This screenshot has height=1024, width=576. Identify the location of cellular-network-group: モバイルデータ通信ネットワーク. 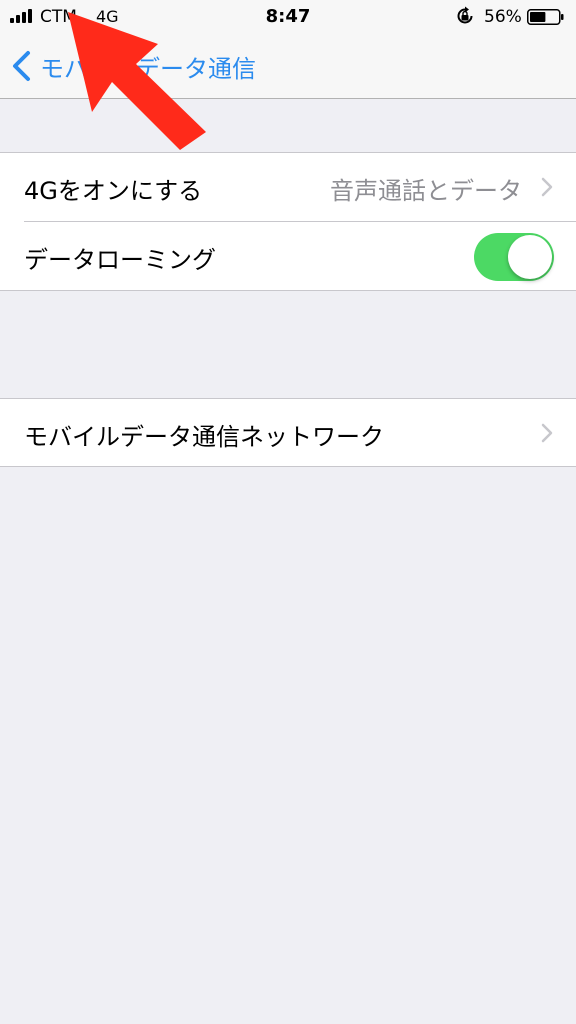
(288, 432).